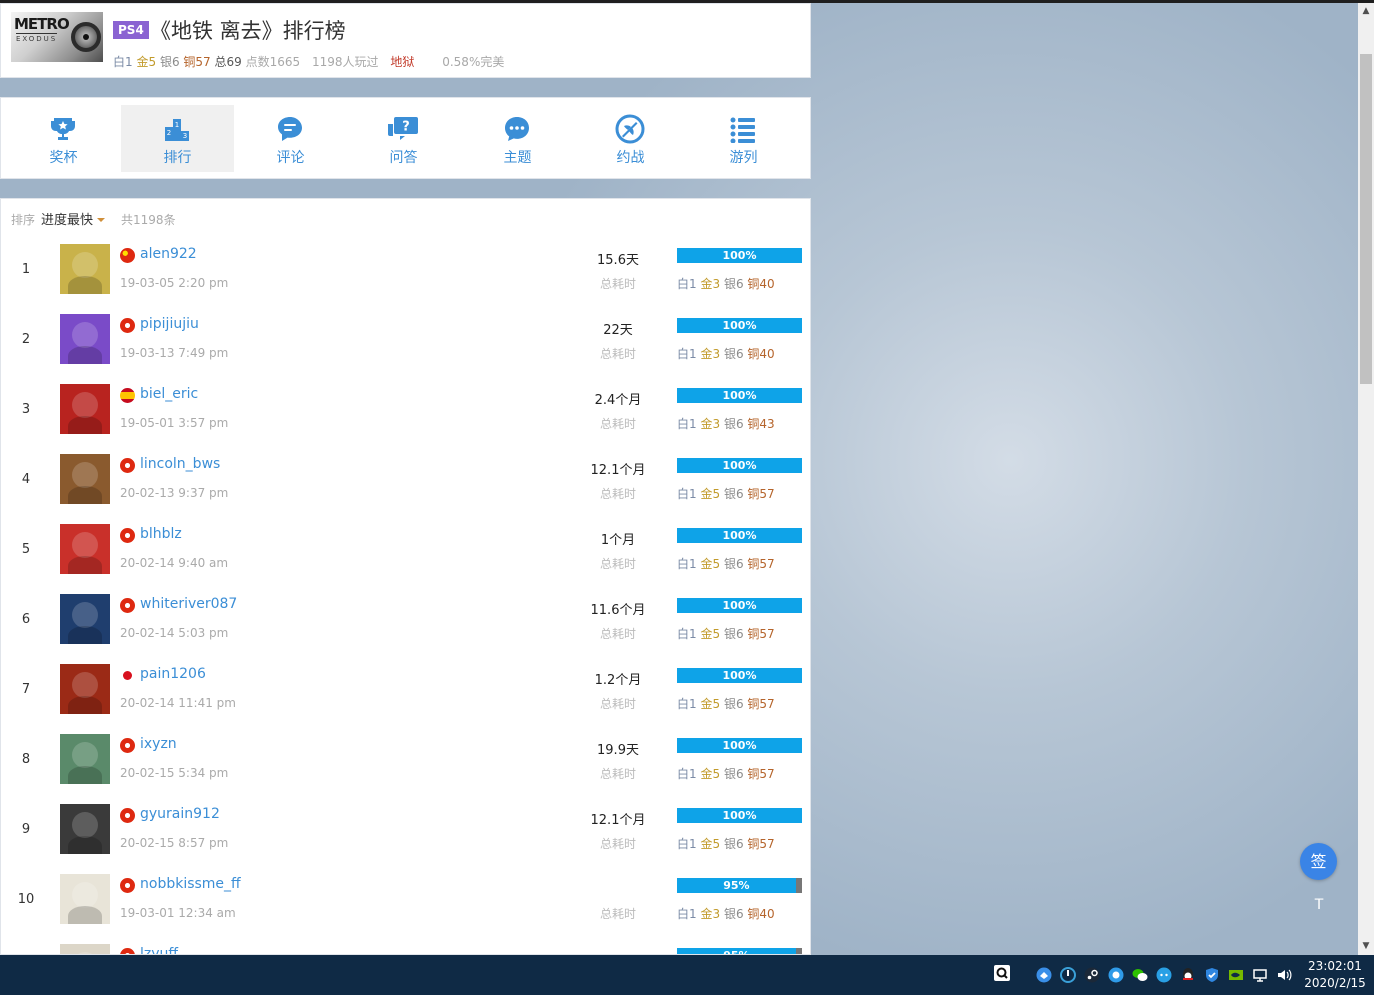 This screenshot has height=995, width=1374. What do you see at coordinates (26, 549) in the screenshot?
I see `rank-number: 5` at bounding box center [26, 549].